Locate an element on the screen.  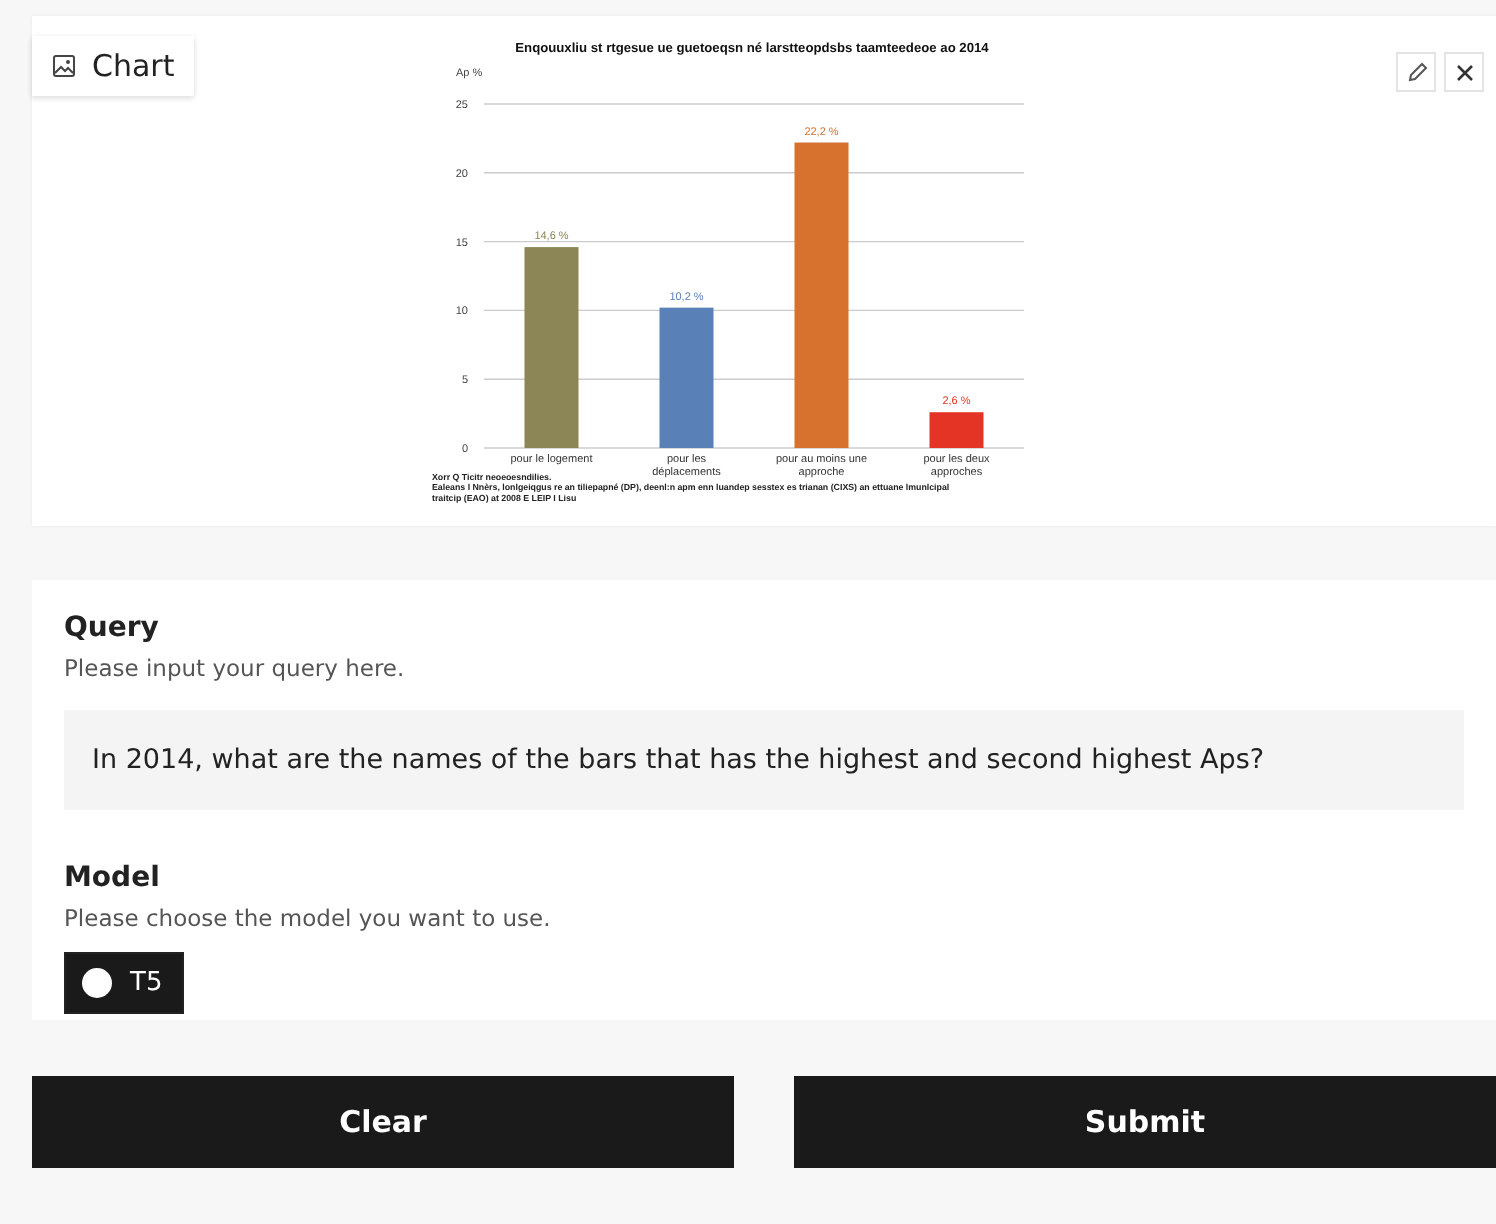
close-button is located at coordinates (1464, 72).